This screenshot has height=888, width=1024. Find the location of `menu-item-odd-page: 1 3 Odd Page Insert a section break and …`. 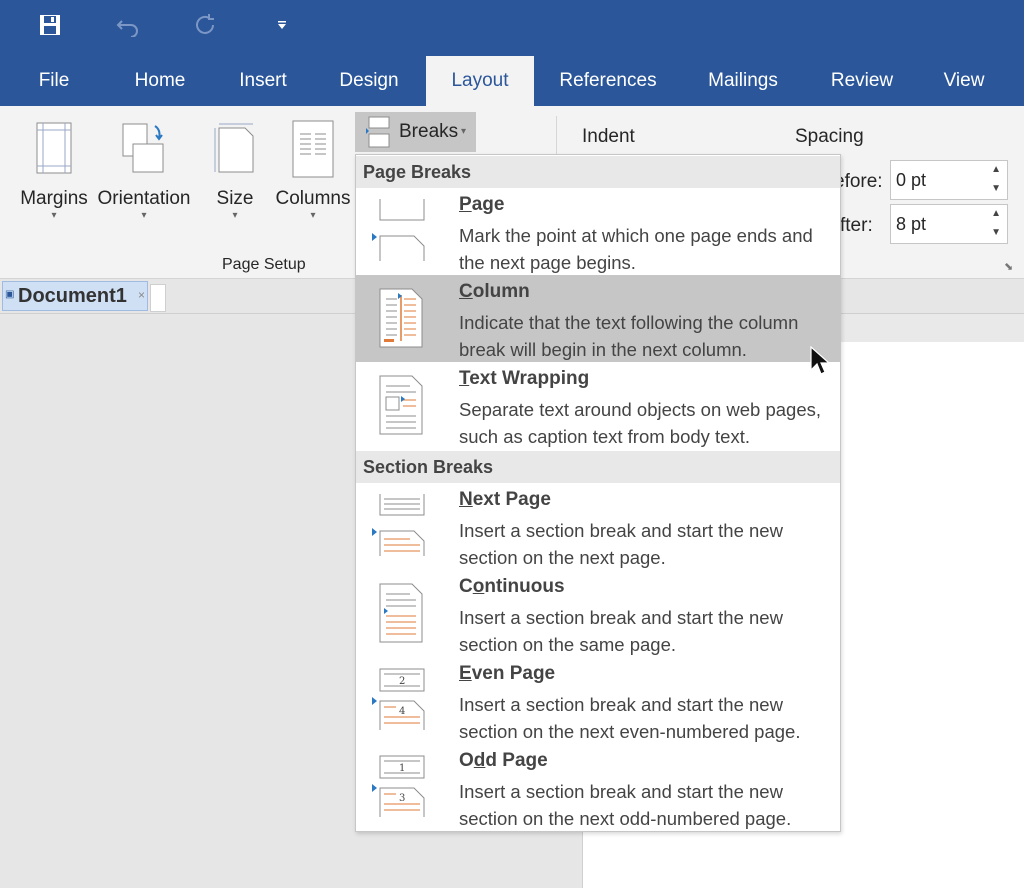

menu-item-odd-page: 1 3 Odd Page Insert a section break and … is located at coordinates (598, 787).